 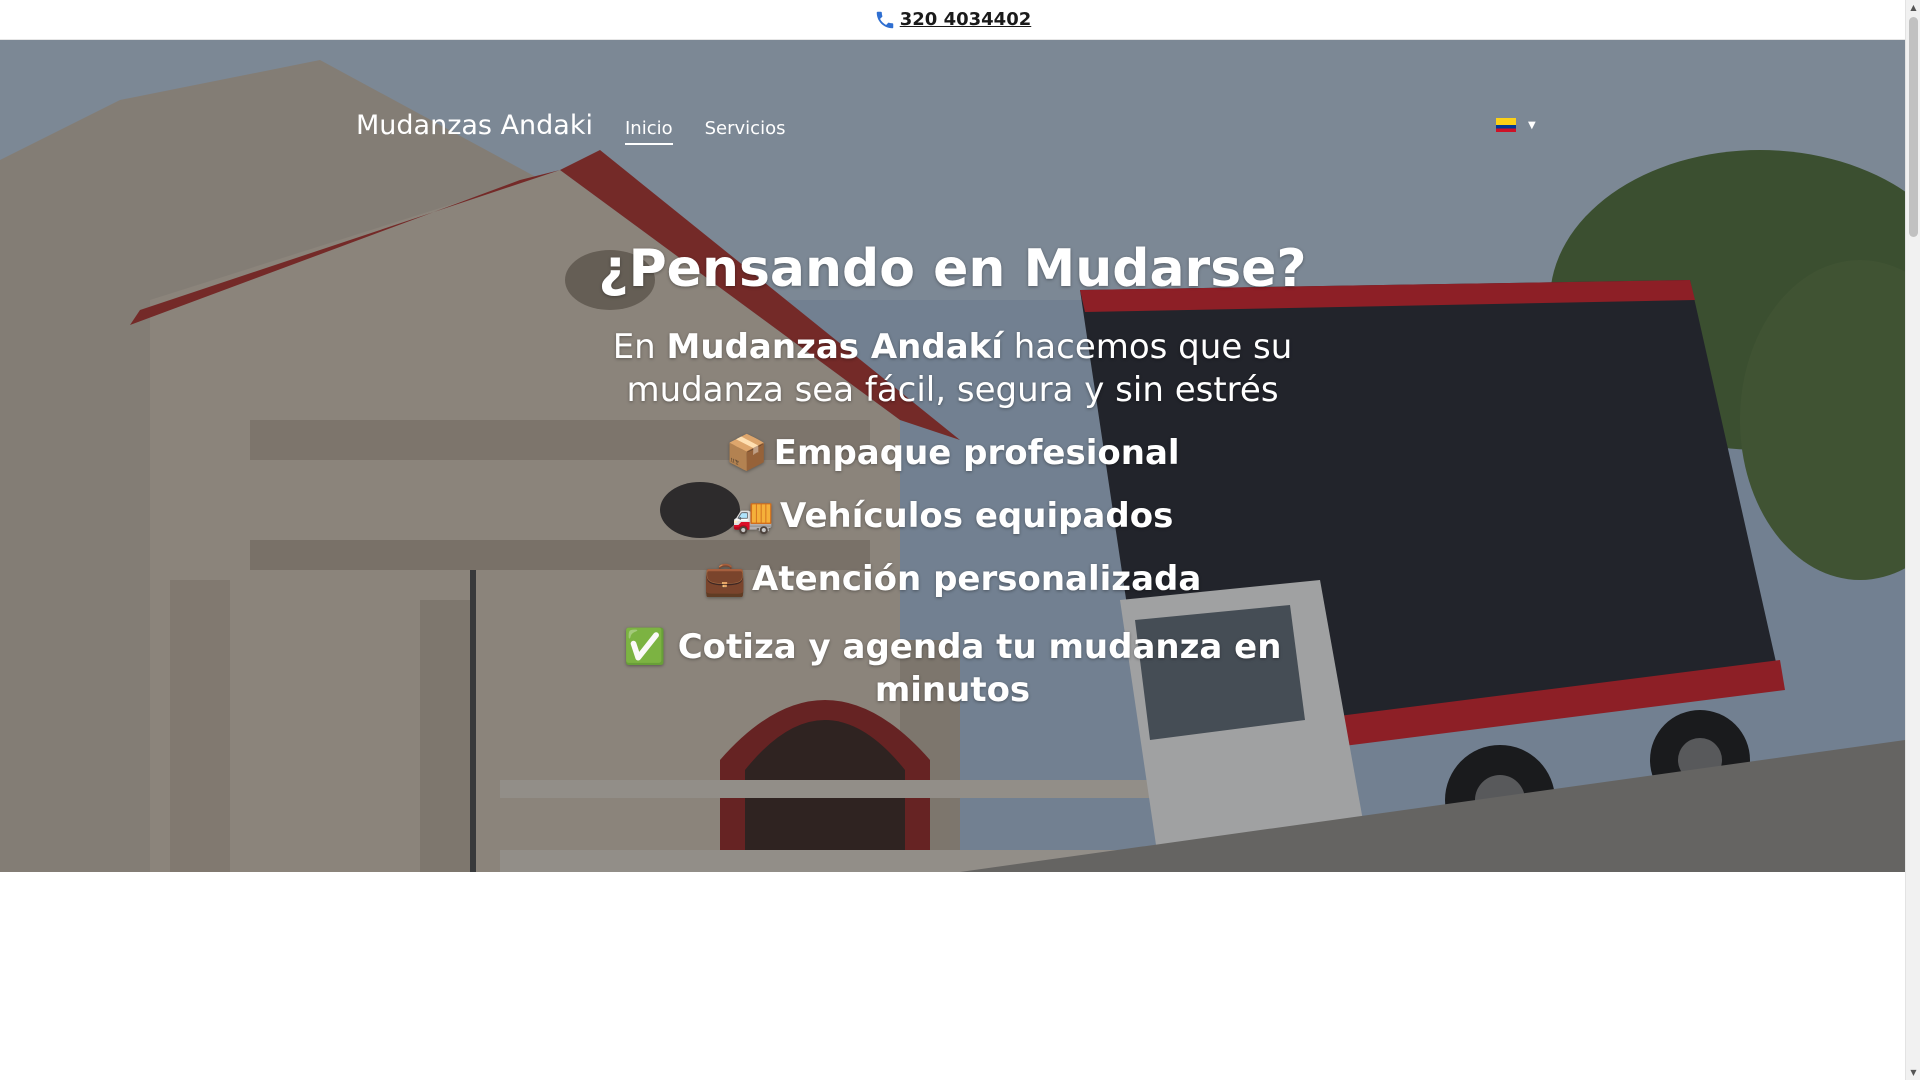 I want to click on top-contact-bar: 320 4034402, so click(x=952, y=20).